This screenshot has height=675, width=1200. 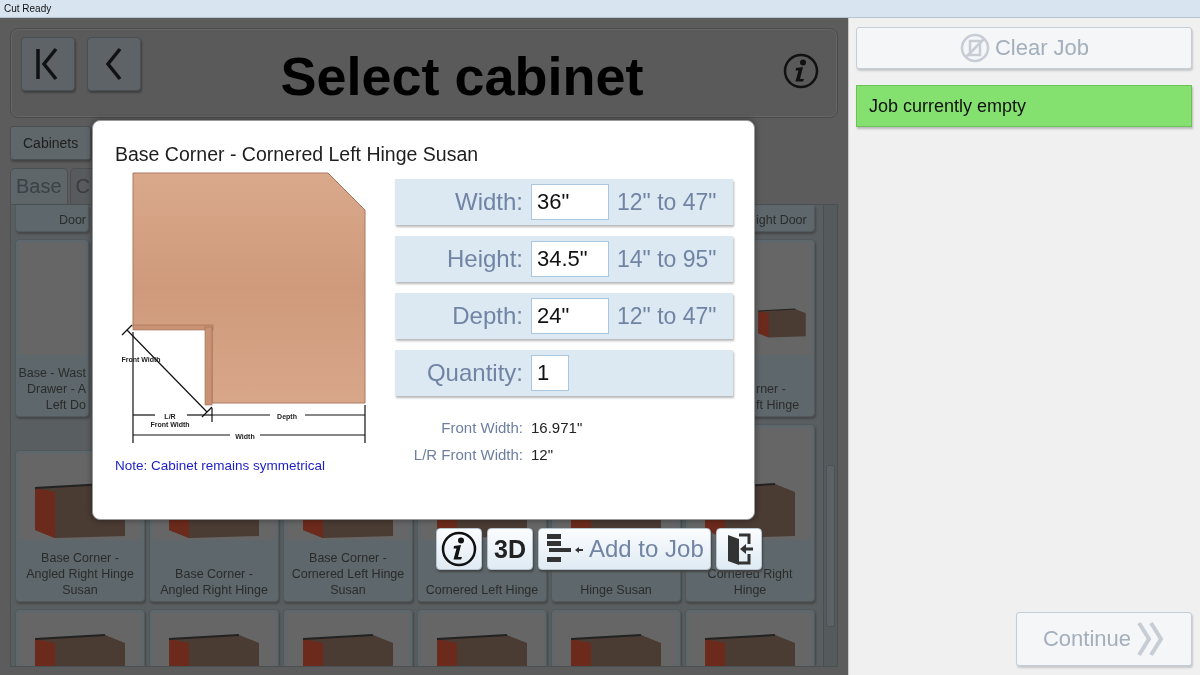 What do you see at coordinates (297, 154) in the screenshot?
I see `dialog-title: Base Corner - Cornered Left Hinge Susan` at bounding box center [297, 154].